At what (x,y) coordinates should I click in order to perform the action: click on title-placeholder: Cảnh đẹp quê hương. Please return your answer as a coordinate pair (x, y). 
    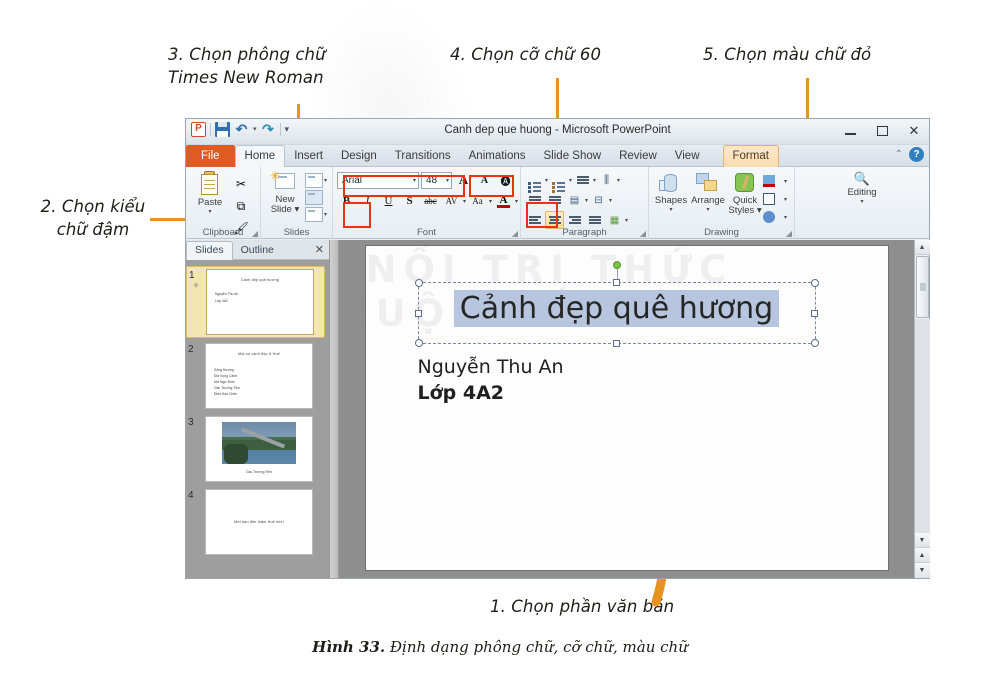
    Looking at the image, I should click on (616, 304).